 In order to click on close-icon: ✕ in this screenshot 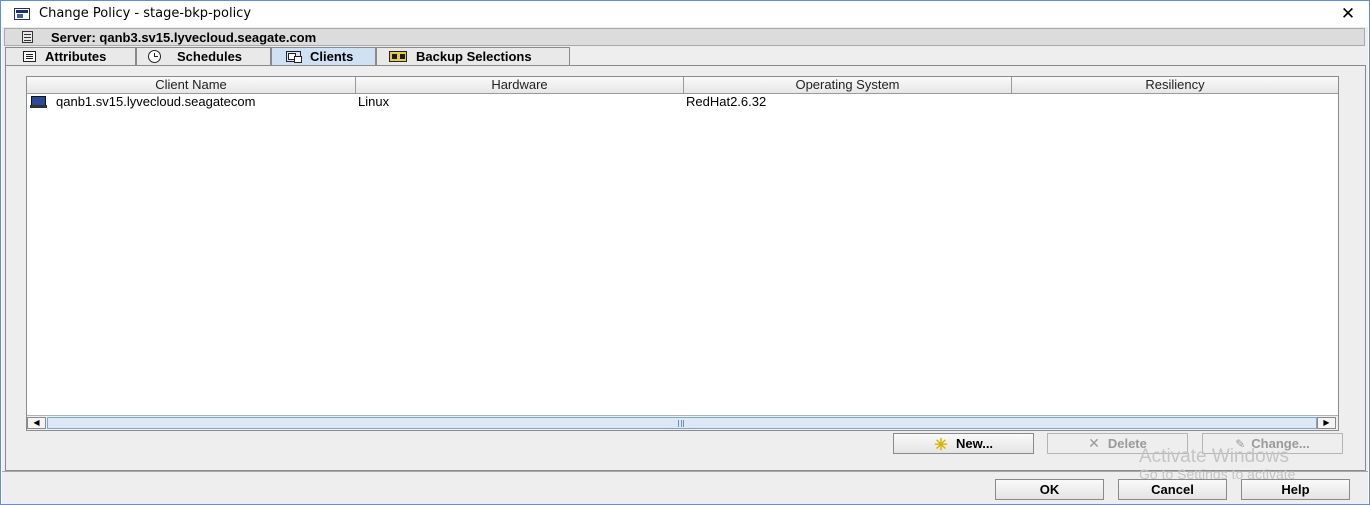, I will do `click(1348, 14)`.